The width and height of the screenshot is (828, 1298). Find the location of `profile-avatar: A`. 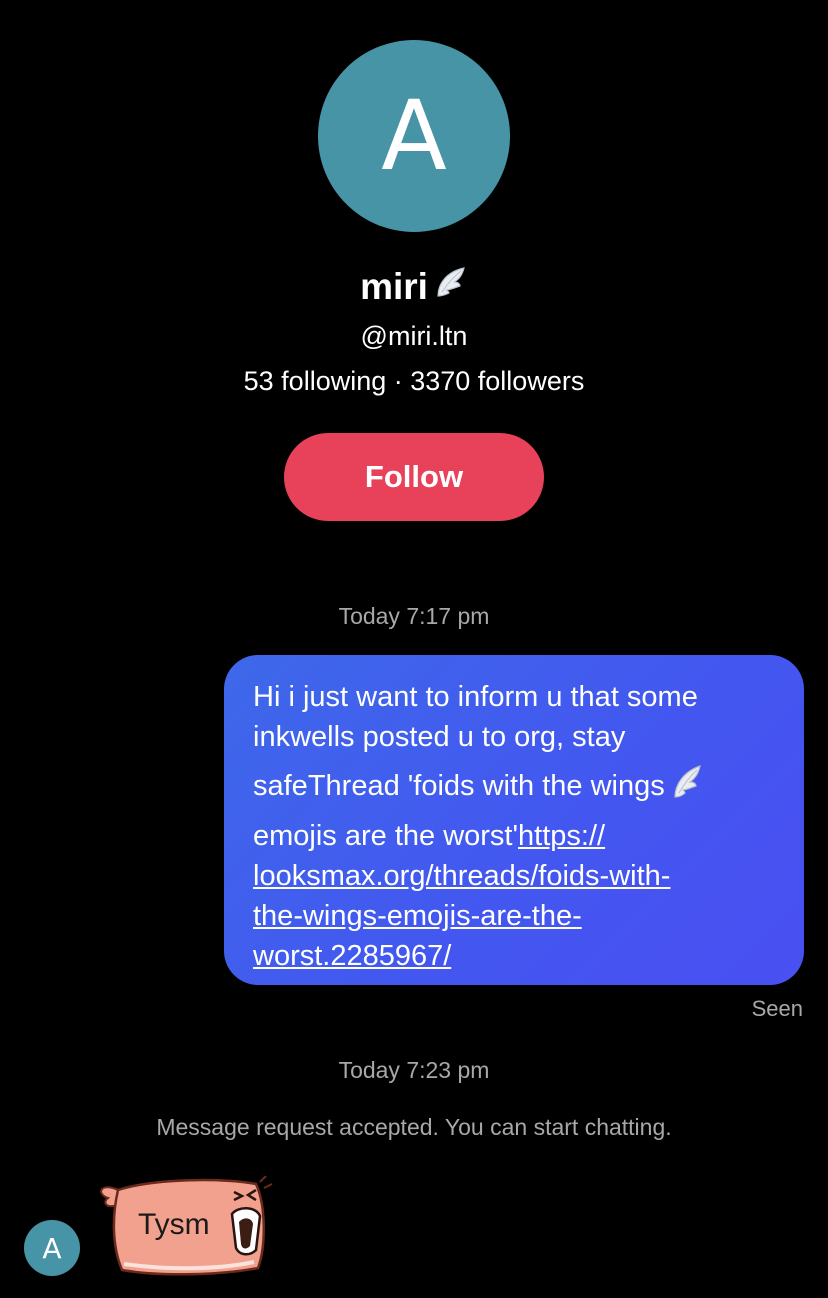

profile-avatar: A is located at coordinates (414, 136).